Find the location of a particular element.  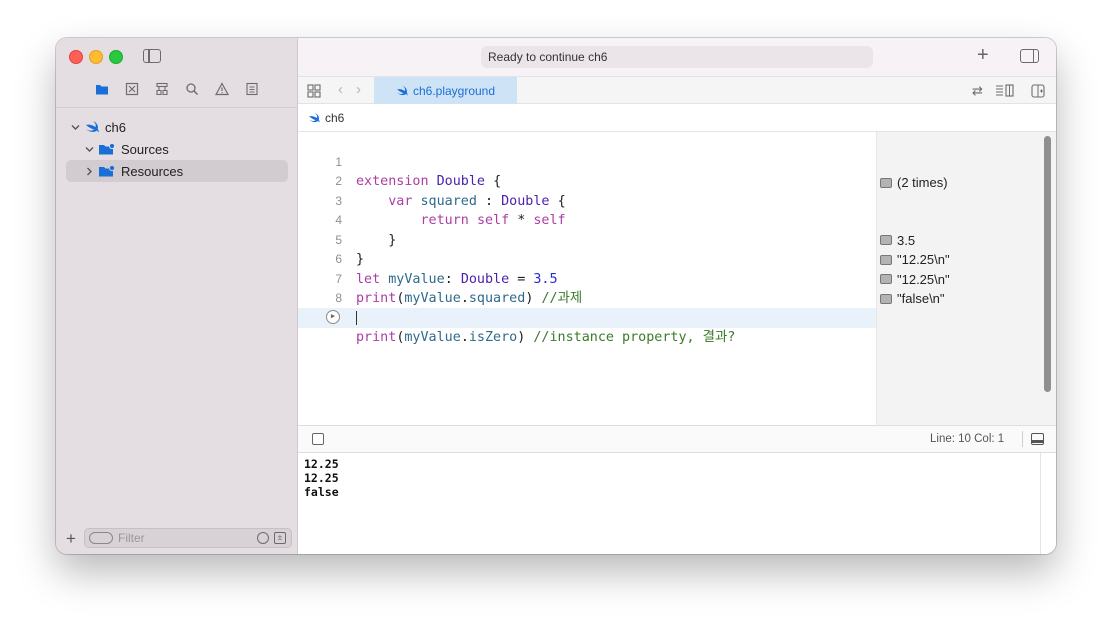

code-line: 4 } is located at coordinates (587, 220).